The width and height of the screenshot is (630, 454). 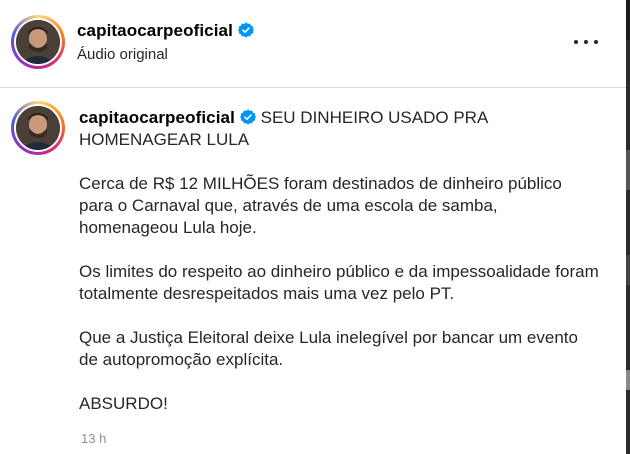 What do you see at coordinates (123, 403) in the screenshot?
I see `caption-paragraph: ABSURDO!` at bounding box center [123, 403].